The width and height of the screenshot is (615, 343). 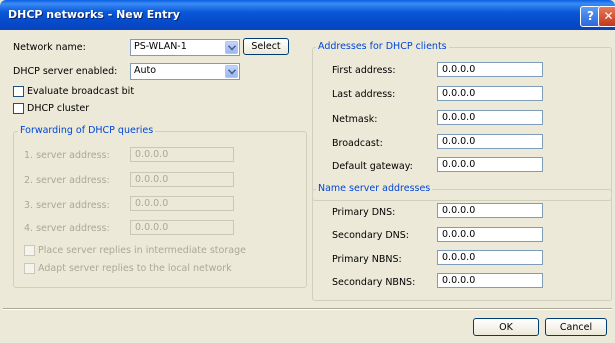 What do you see at coordinates (370, 235) in the screenshot?
I see `secondary-dns-label: Secondary DNS:` at bounding box center [370, 235].